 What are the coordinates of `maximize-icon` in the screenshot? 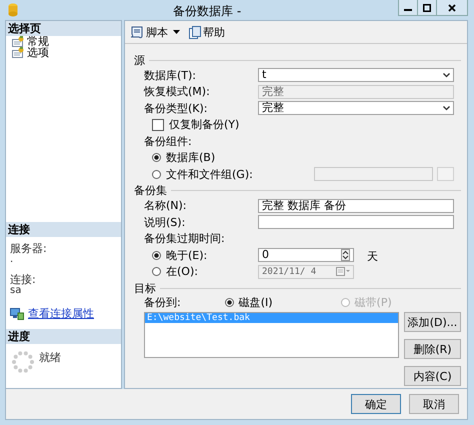 It's located at (427, 8).